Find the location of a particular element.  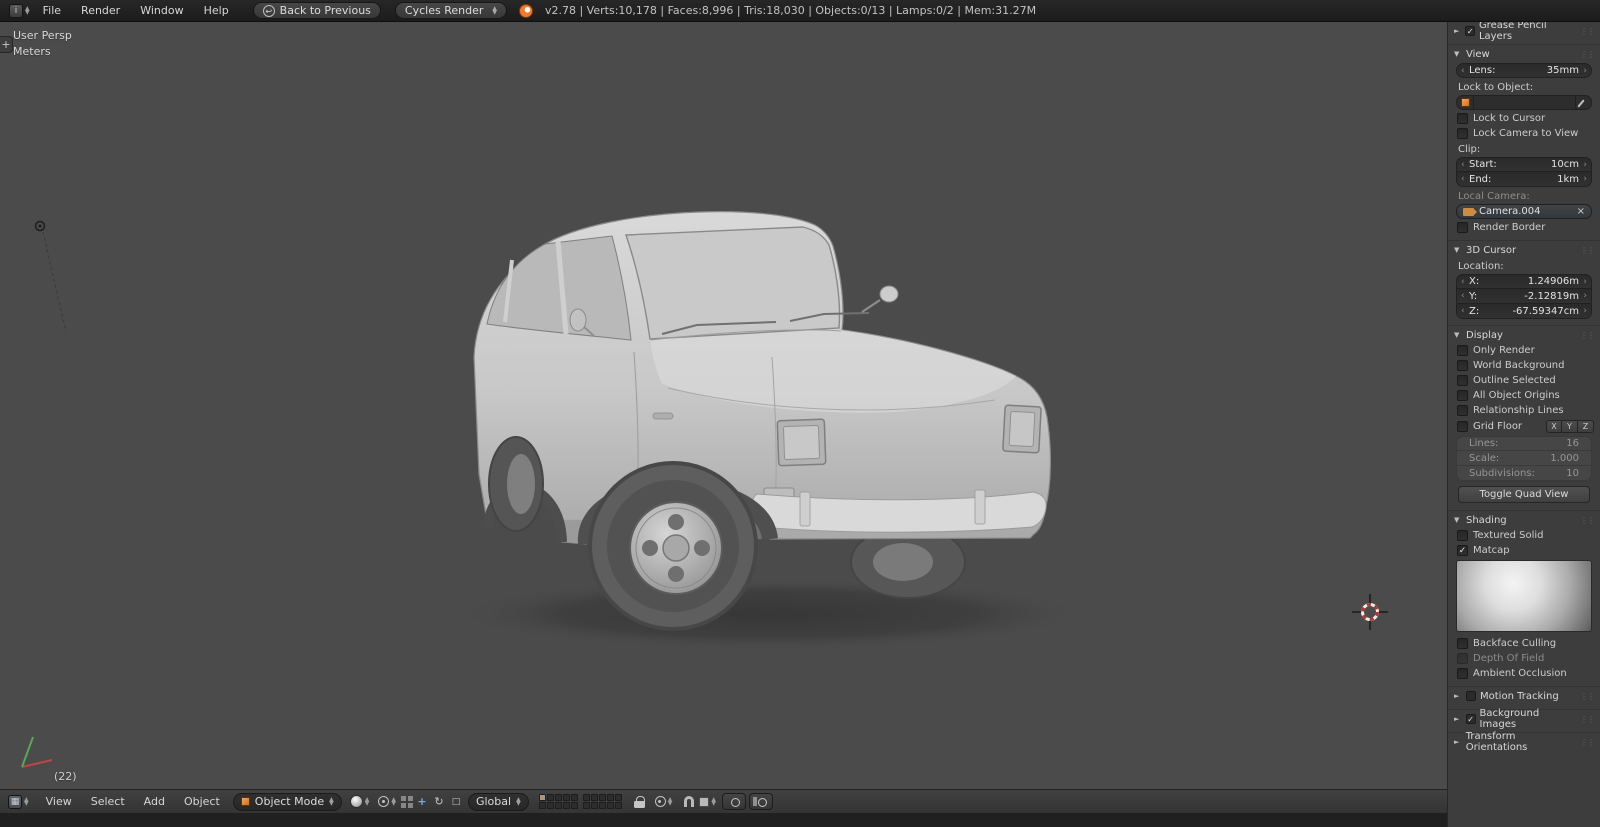

menu-select: Select is located at coordinates (108, 801).